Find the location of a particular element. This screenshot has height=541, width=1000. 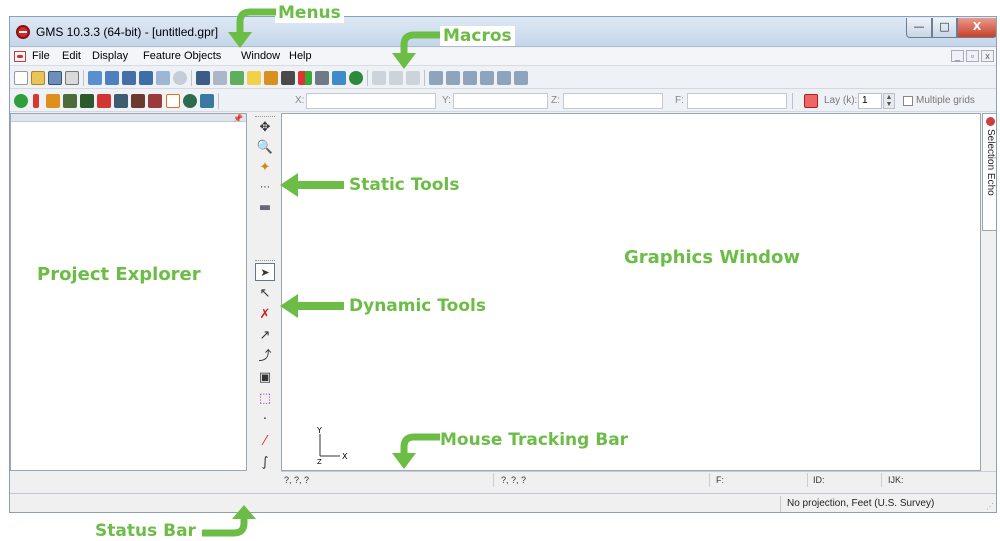

create-arc-group-icon: ⤴ is located at coordinates (265, 357).